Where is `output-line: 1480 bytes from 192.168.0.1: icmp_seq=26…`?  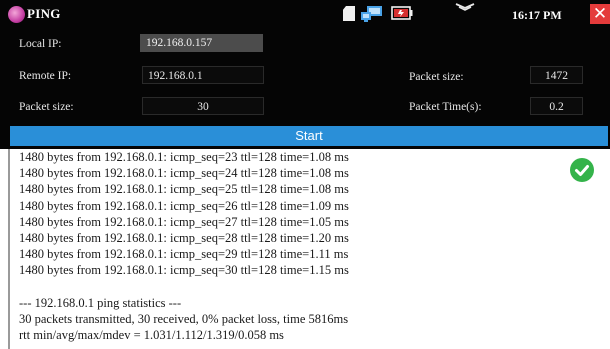
output-line: 1480 bytes from 192.168.0.1: icmp_seq=26… is located at coordinates (184, 205).